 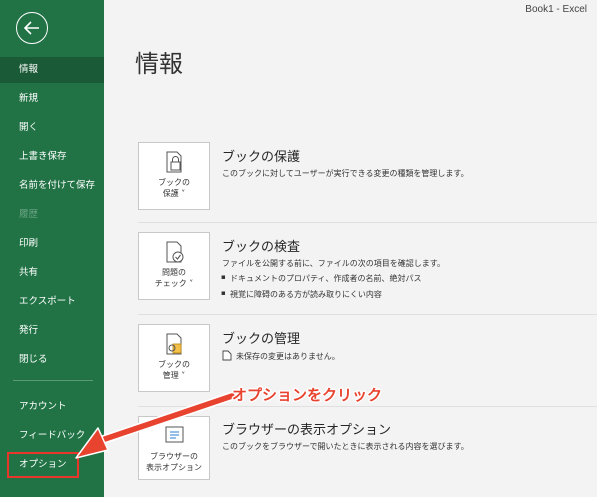 I want to click on annotation-arrow-icon, so click(x=156, y=425).